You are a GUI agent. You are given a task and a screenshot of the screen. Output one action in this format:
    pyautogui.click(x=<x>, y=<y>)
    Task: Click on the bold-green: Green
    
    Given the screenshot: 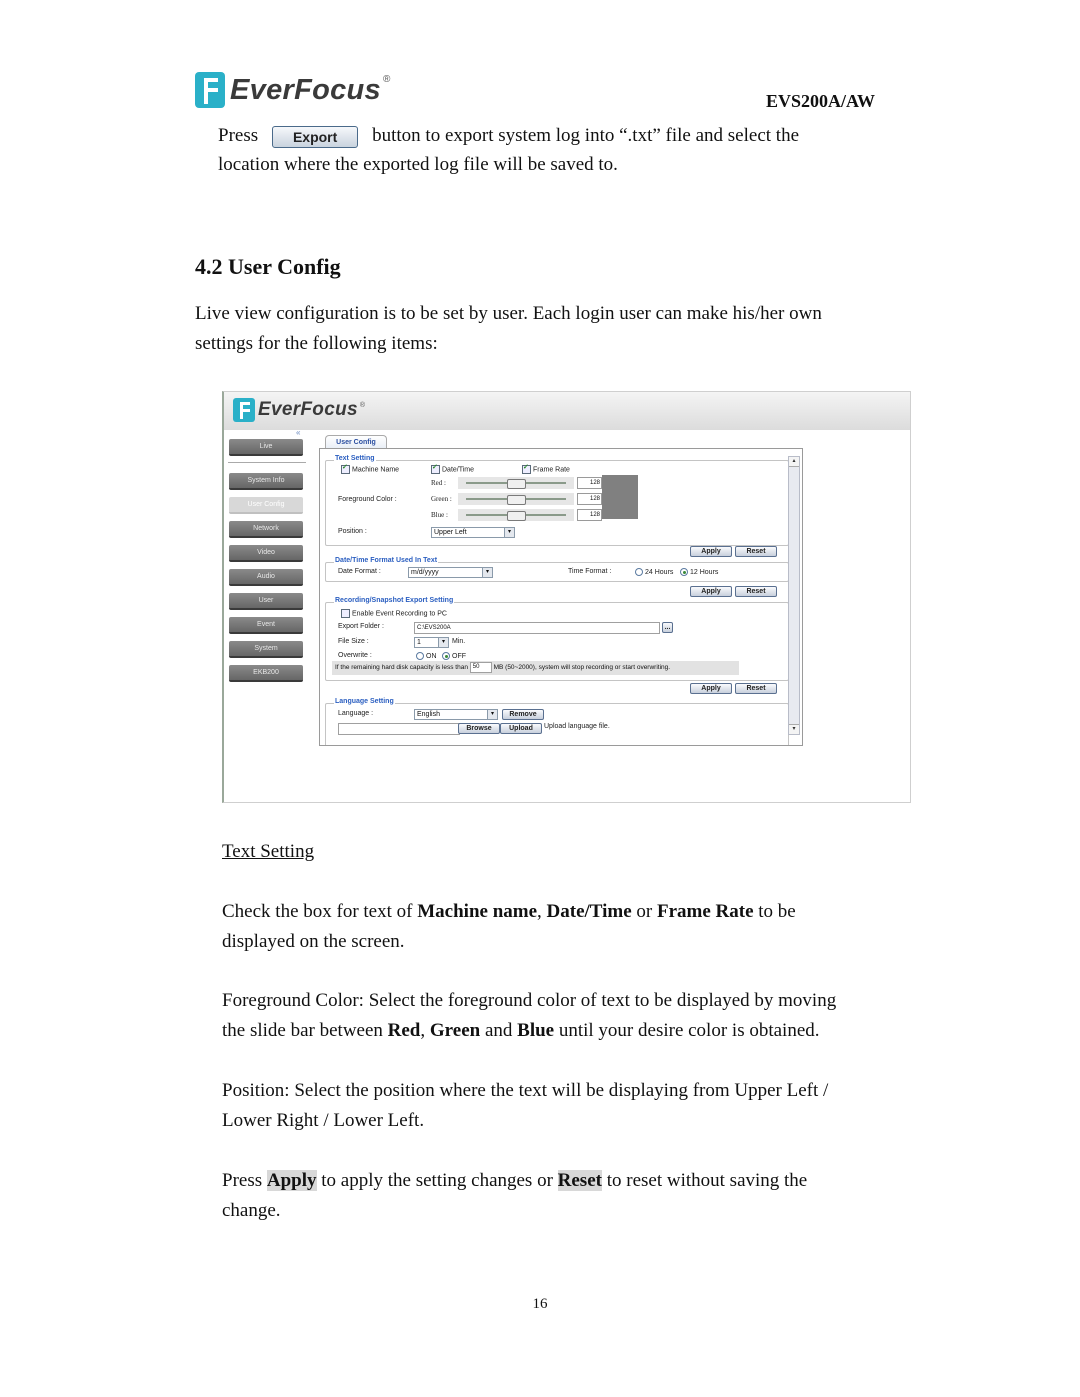 What is the action you would take?
    pyautogui.click(x=455, y=1030)
    